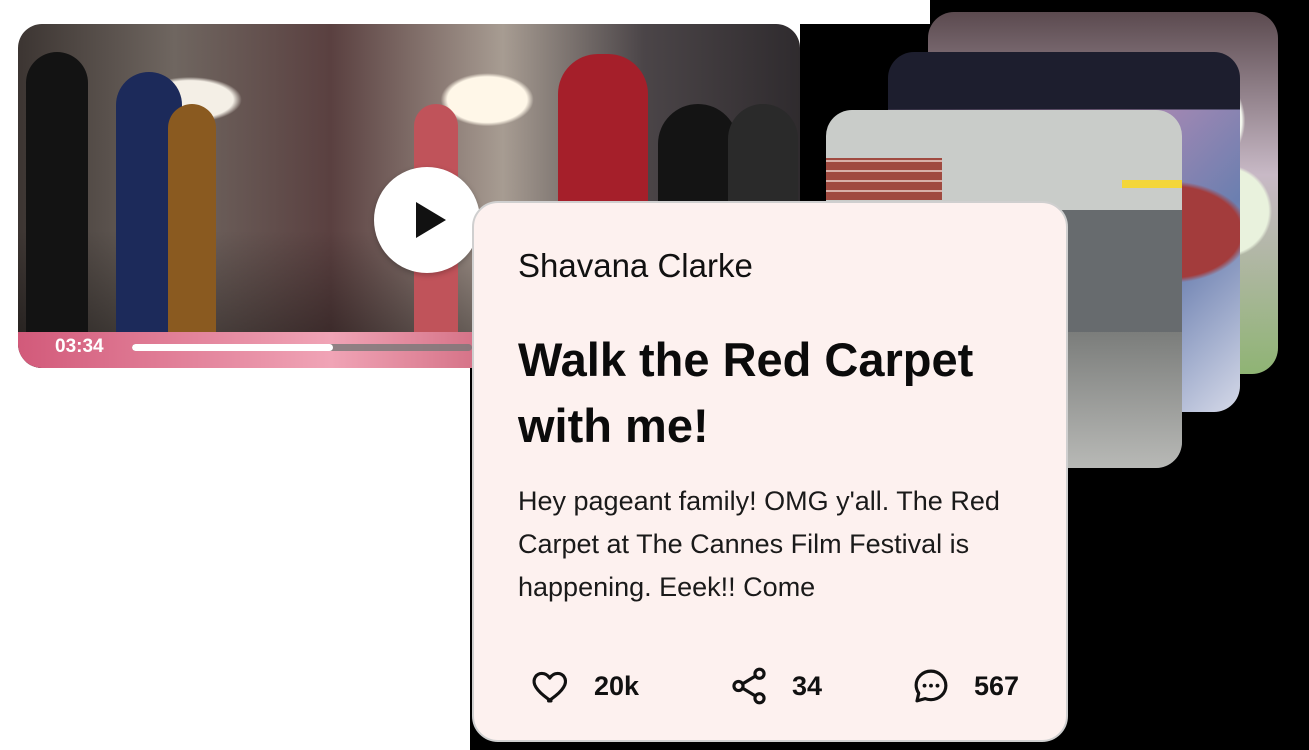 The image size is (1309, 750). What do you see at coordinates (617, 685) in the screenshot?
I see `like-count: 20k` at bounding box center [617, 685].